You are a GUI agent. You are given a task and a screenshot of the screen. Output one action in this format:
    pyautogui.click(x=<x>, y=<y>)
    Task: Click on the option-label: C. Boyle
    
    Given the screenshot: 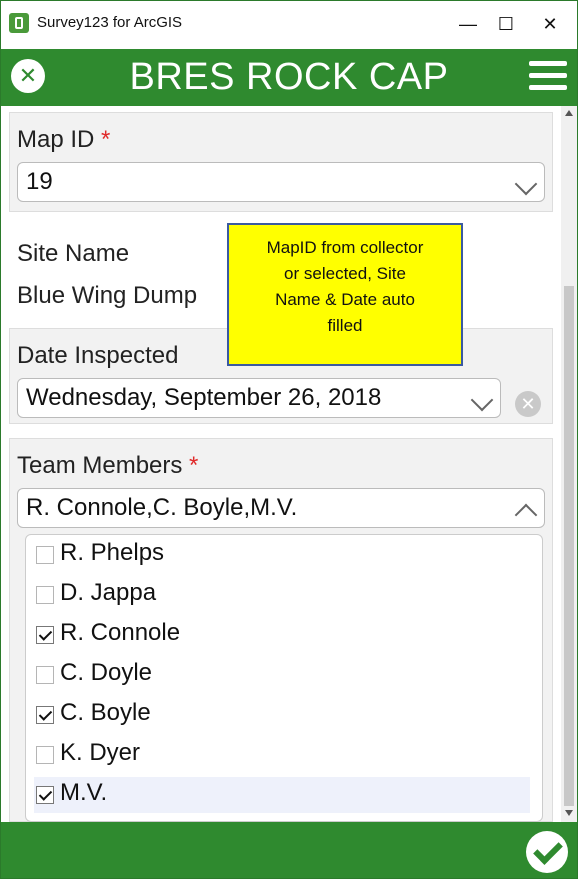 What is the action you would take?
    pyautogui.click(x=105, y=712)
    